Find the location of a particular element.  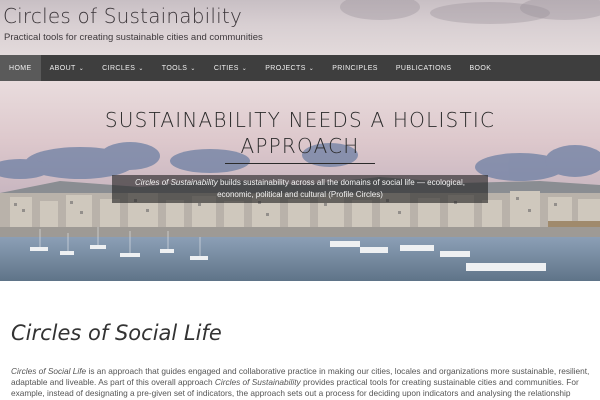

nav-item-projects: PROJECTS ⌄ is located at coordinates (289, 68).